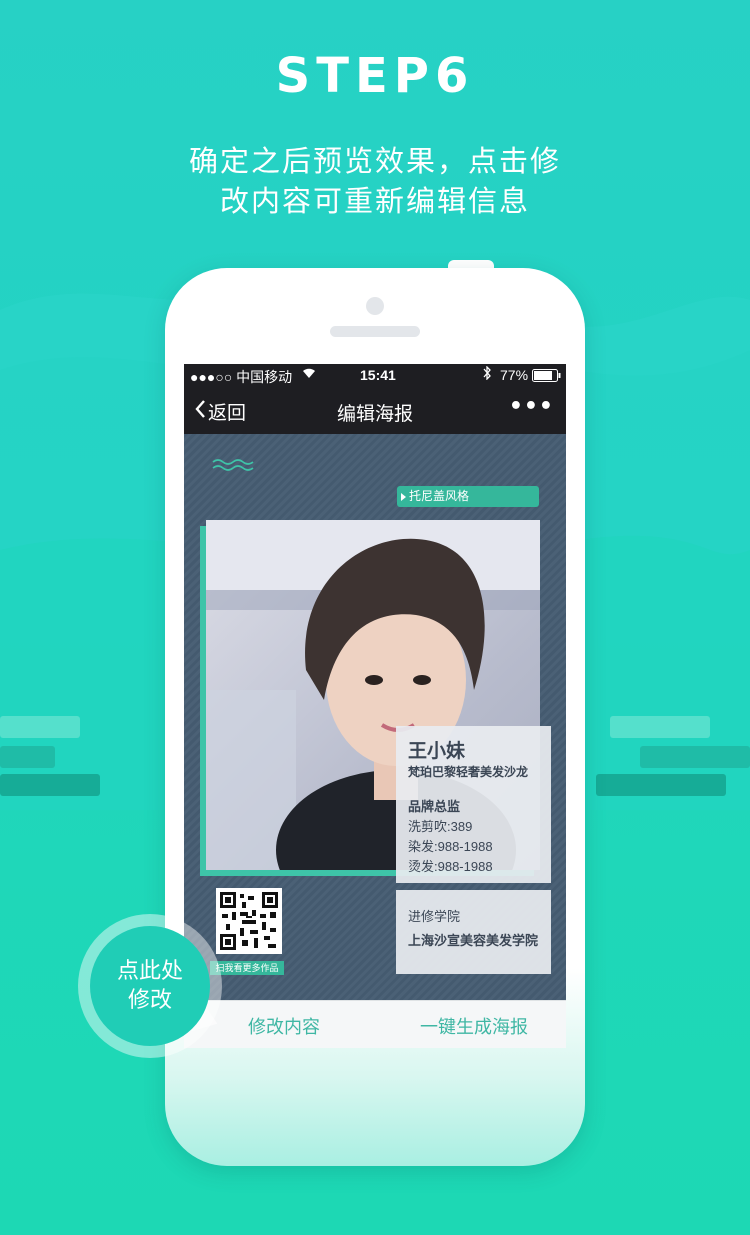 This screenshot has height=1235, width=750. Describe the element at coordinates (249, 921) in the screenshot. I see `qr-code-icon` at that location.